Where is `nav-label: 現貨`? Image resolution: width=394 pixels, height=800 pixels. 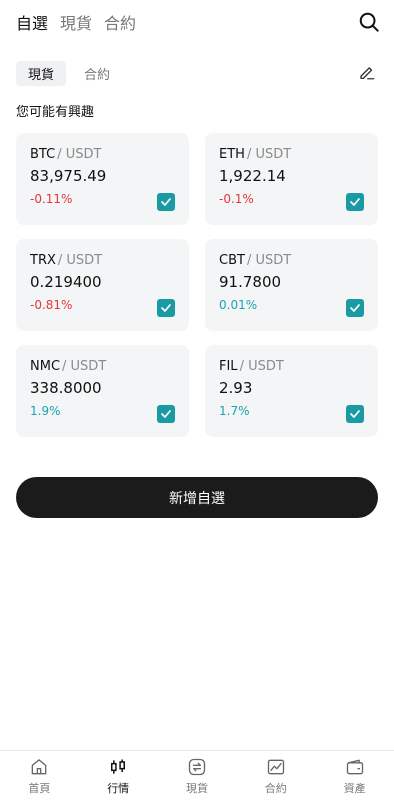
nav-label: 現貨 is located at coordinates (196, 788).